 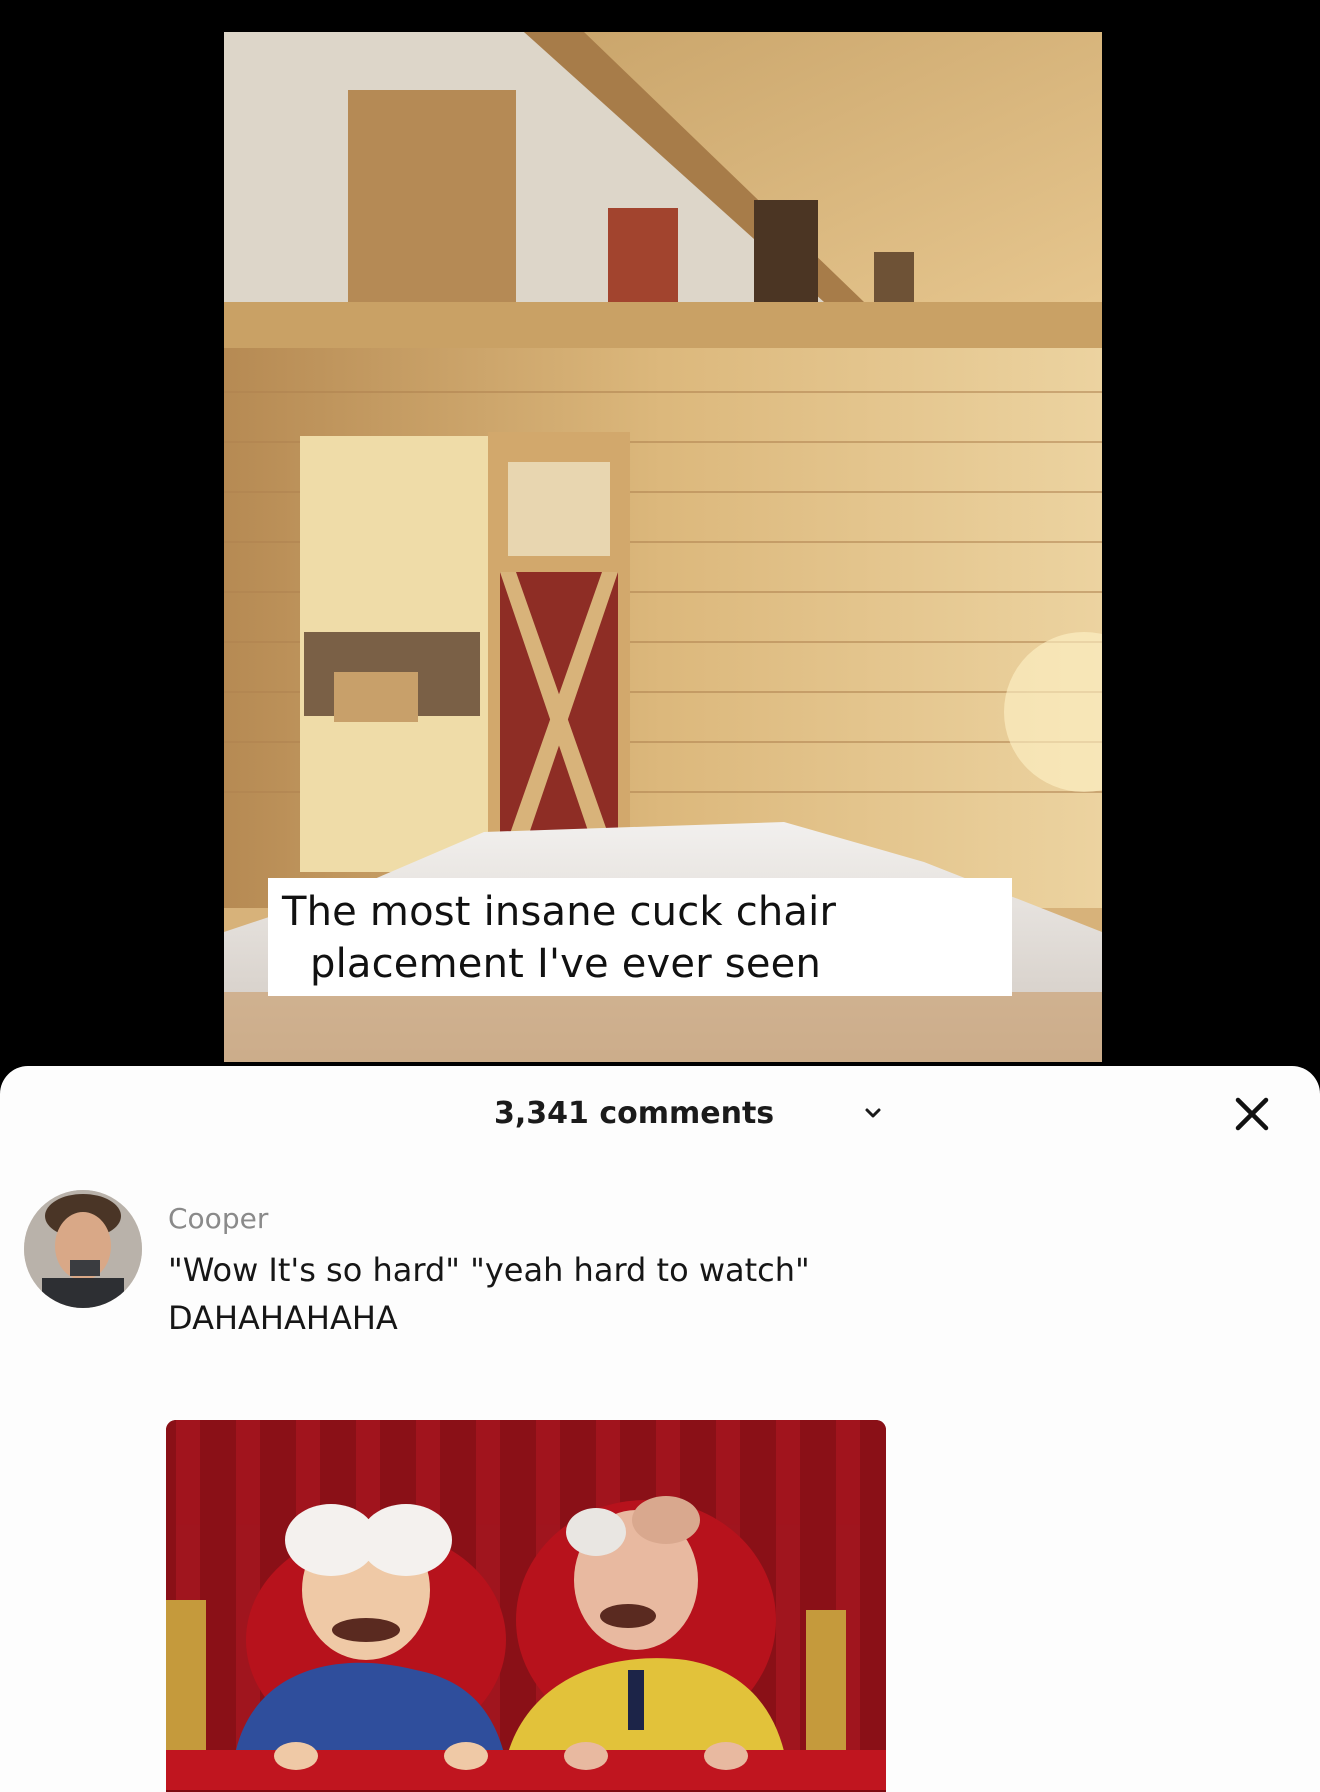 I want to click on comments-header: 3,341 comments, so click(x=660, y=1114).